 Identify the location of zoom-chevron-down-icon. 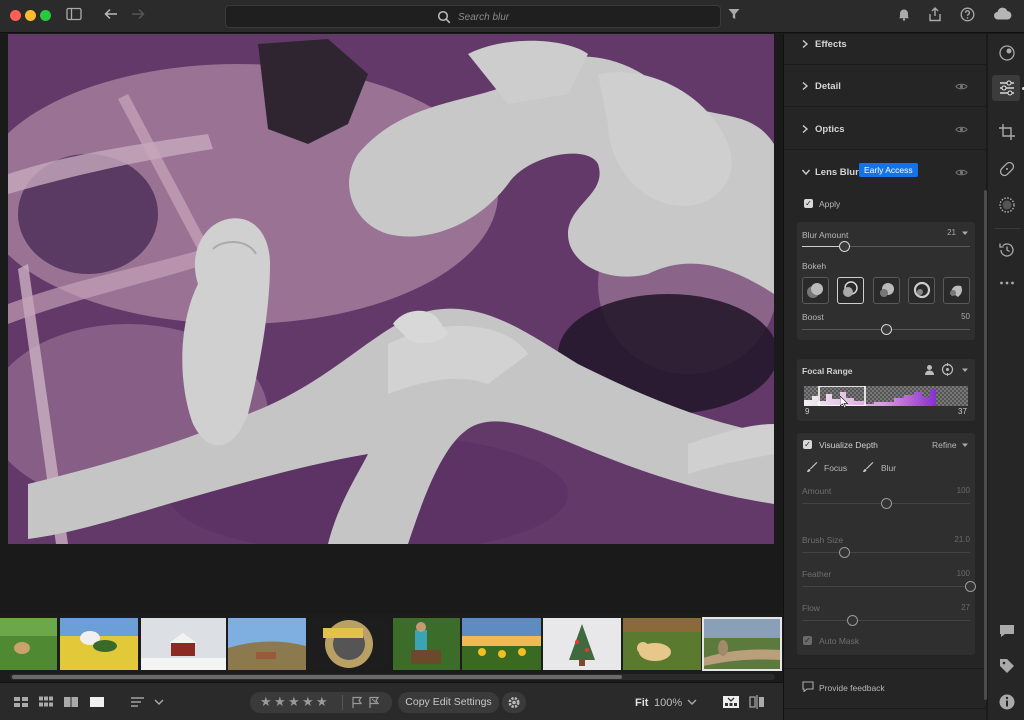
(692, 702).